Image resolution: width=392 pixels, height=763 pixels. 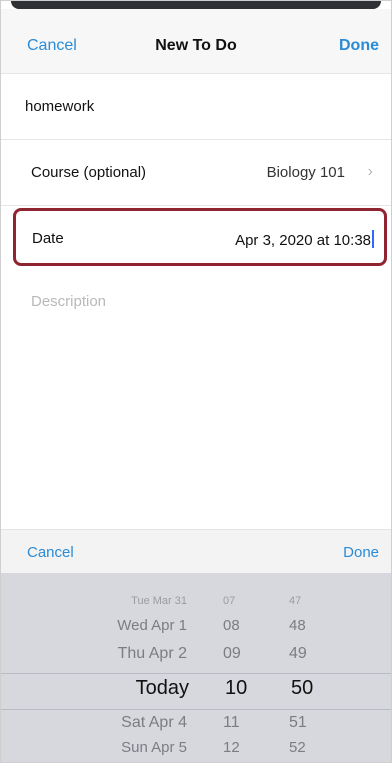 What do you see at coordinates (298, 653) in the screenshot?
I see `picker-minute: 49` at bounding box center [298, 653].